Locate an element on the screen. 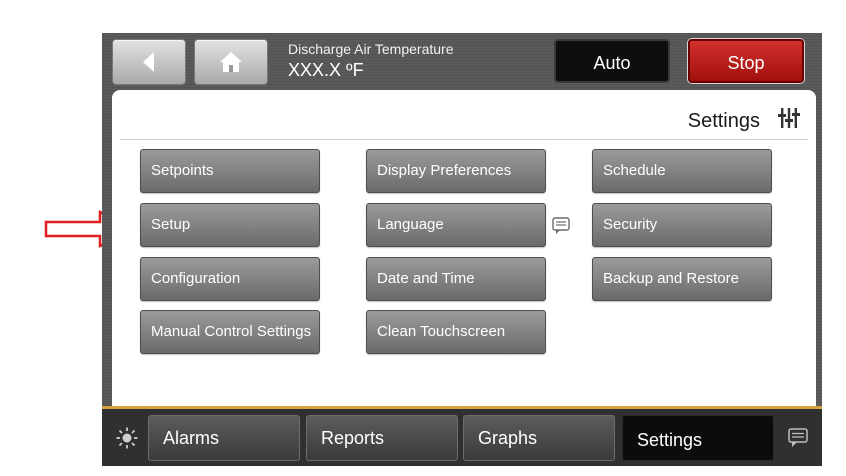 This screenshot has height=476, width=846. back-button is located at coordinates (149, 62).